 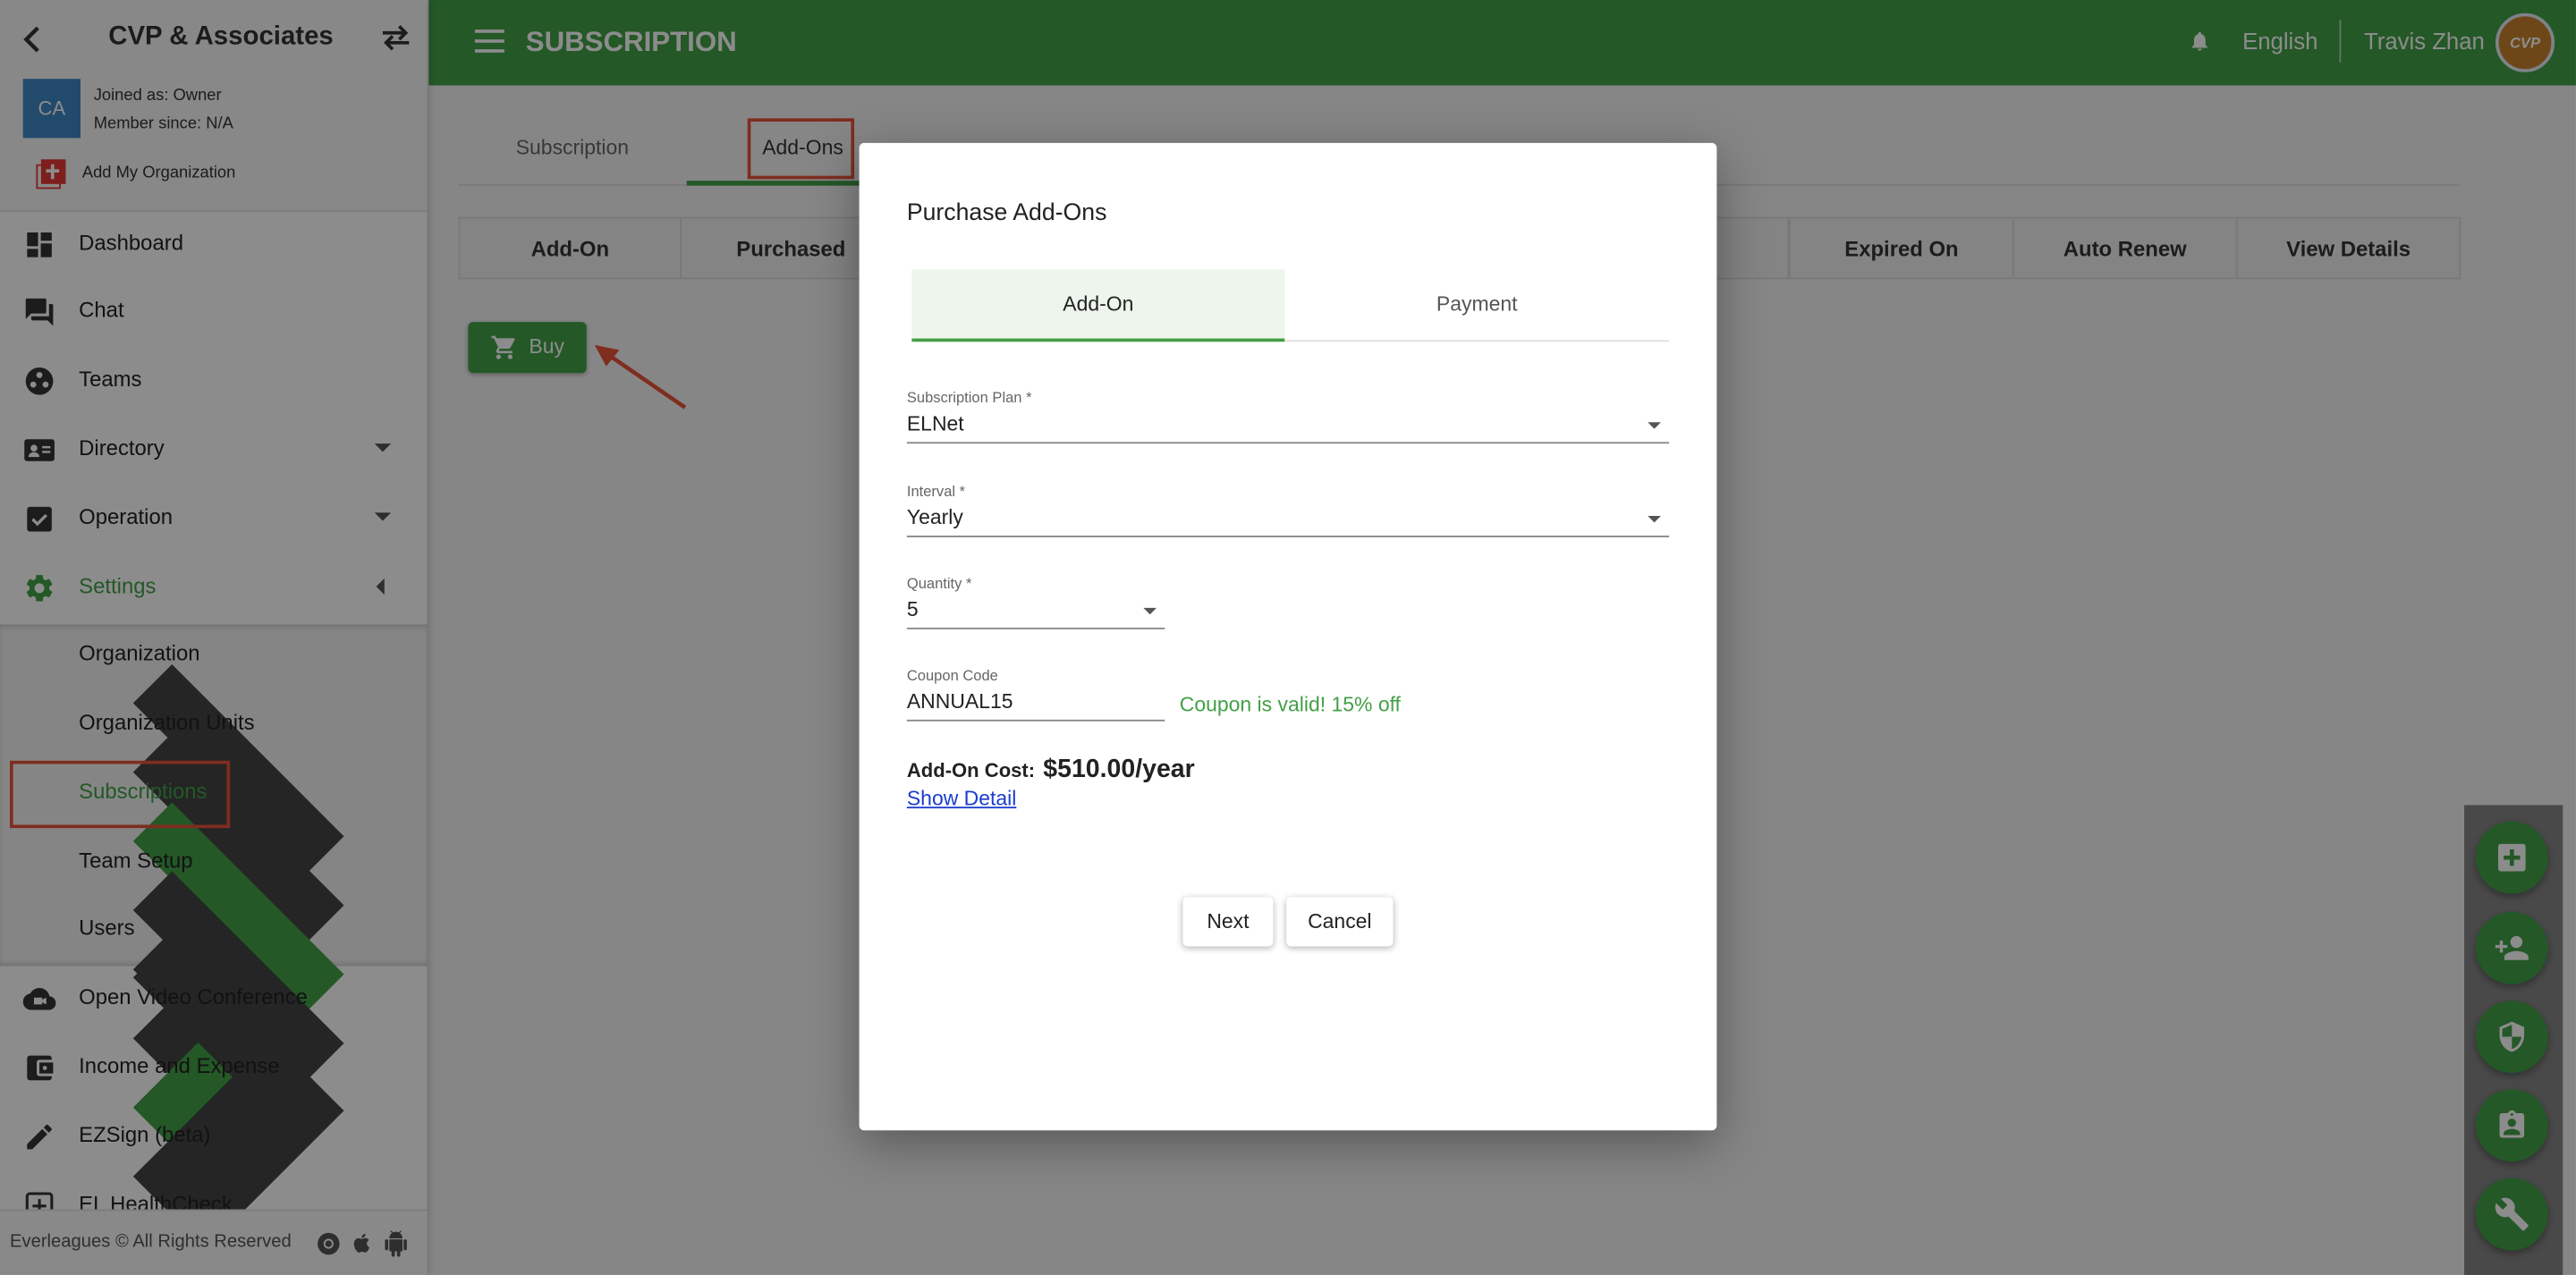 What do you see at coordinates (1035, 692) in the screenshot?
I see `coupon-code-field: Coupon Code ANNUAL15` at bounding box center [1035, 692].